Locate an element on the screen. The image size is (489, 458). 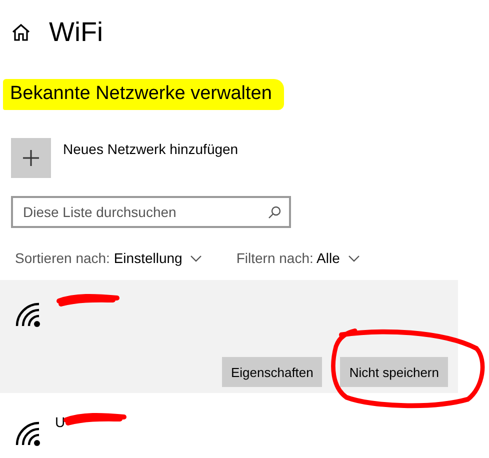
page-title: WiFi is located at coordinates (76, 32).